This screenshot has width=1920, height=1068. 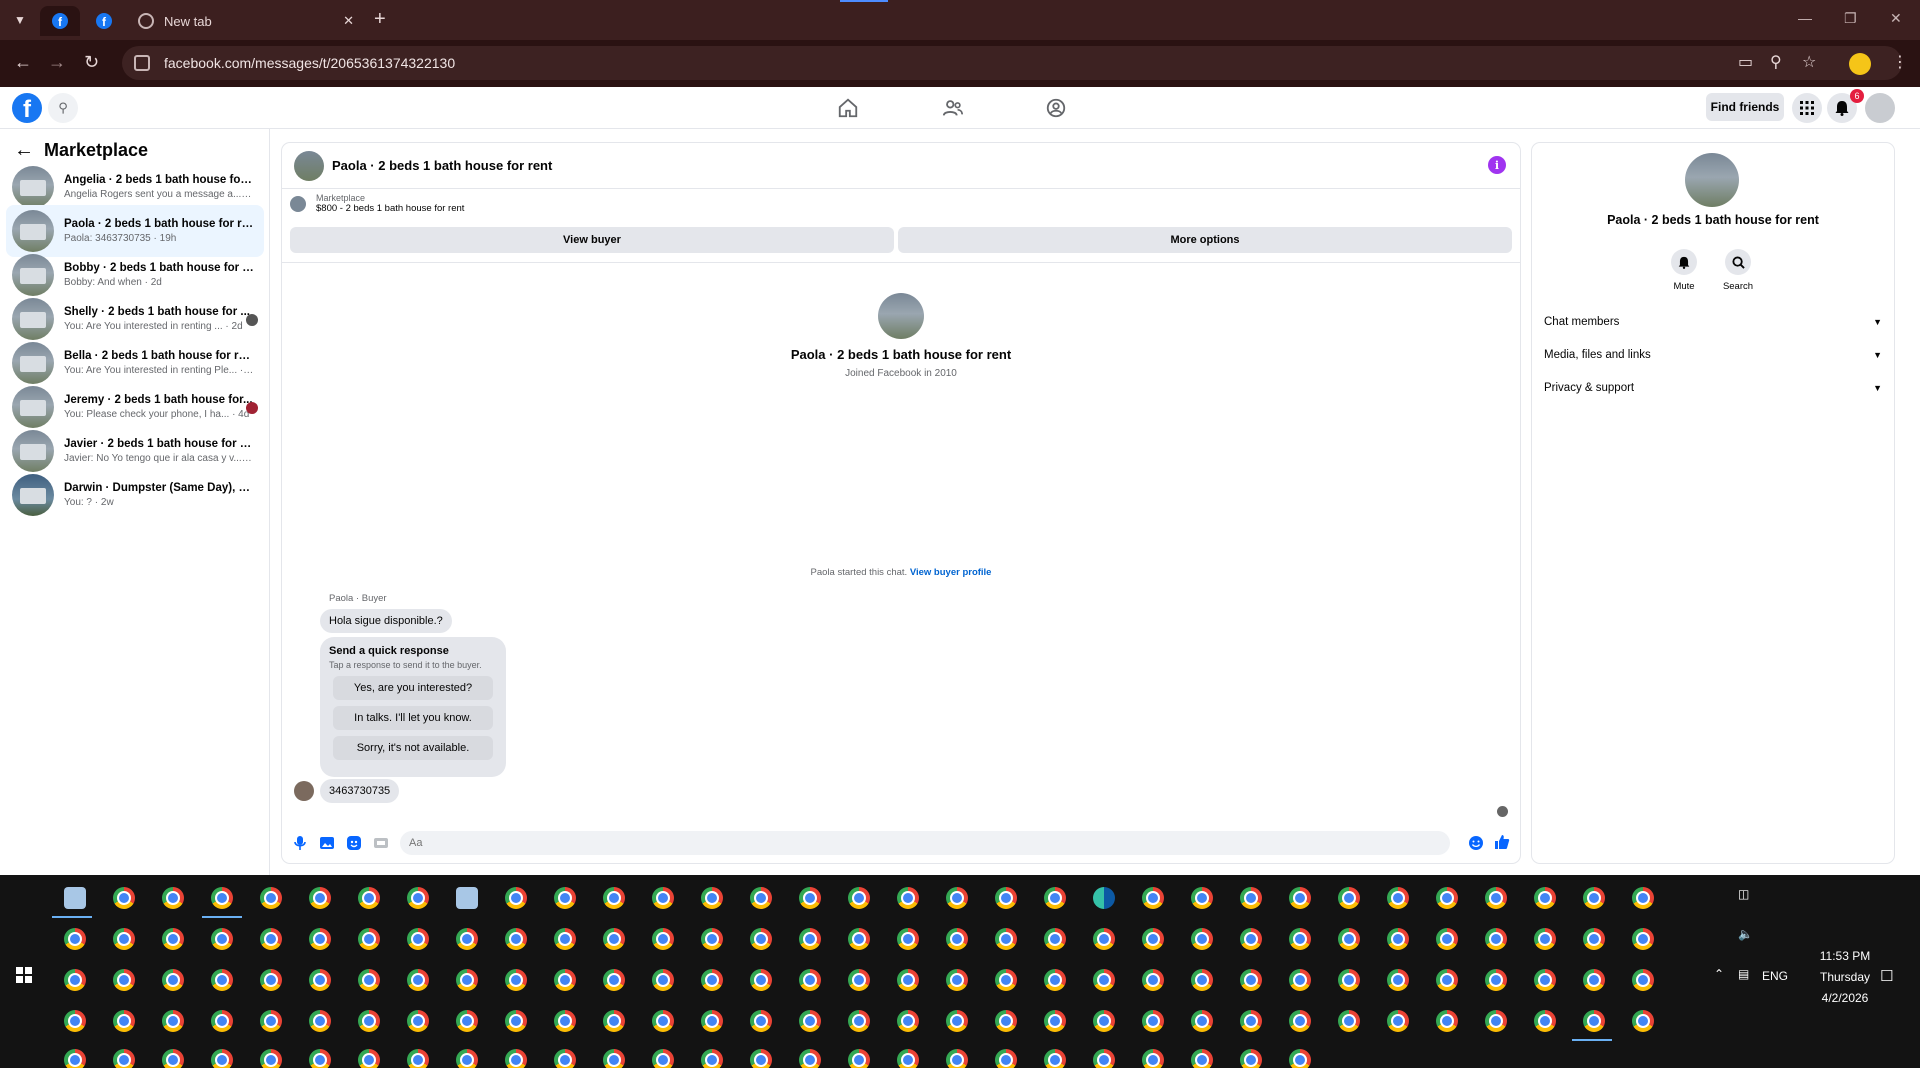 I want to click on account-avatar, so click(x=1880, y=108).